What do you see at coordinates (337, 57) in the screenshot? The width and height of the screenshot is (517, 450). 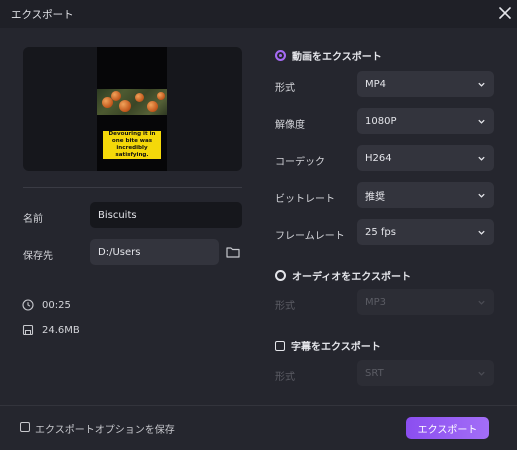 I see `video-export-label: 動画をエクスポート` at bounding box center [337, 57].